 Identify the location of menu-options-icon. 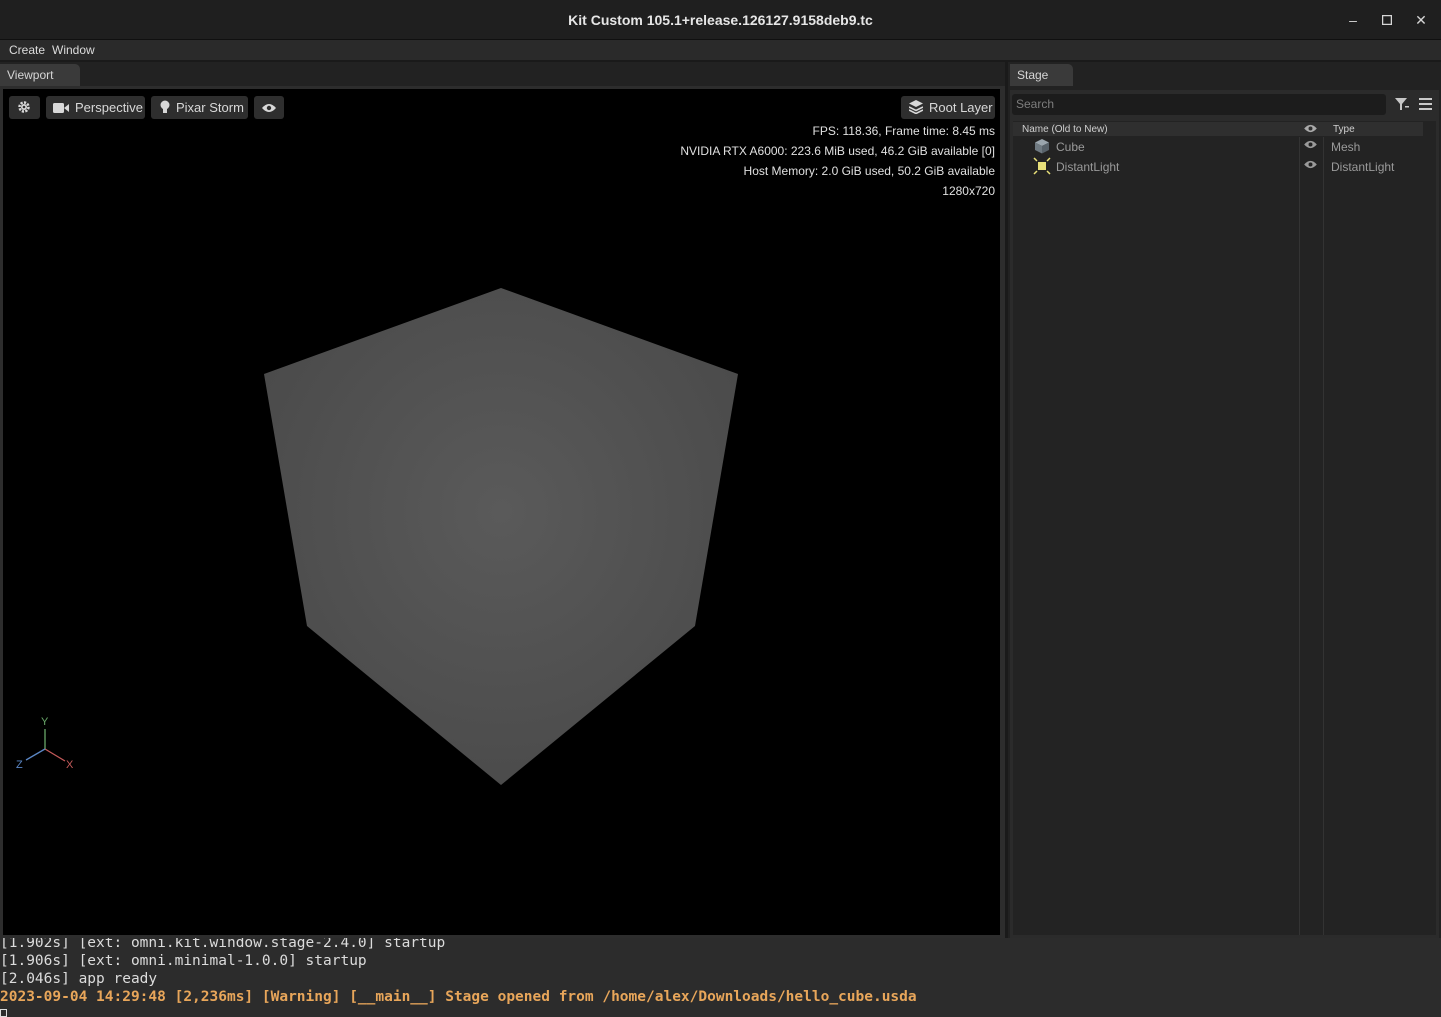
(1425, 104).